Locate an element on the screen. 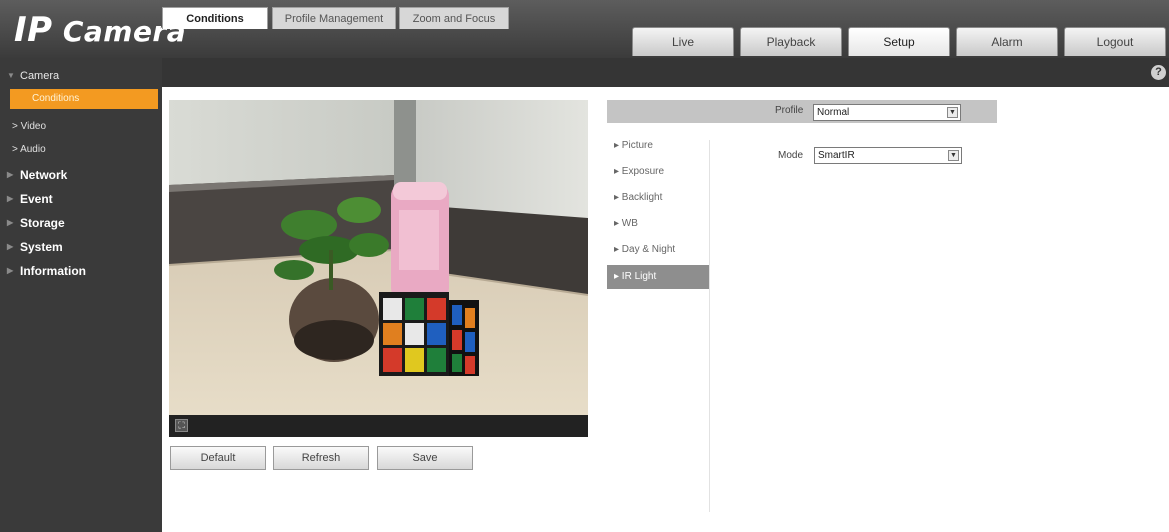 The image size is (1169, 532). sidebar-item-storage: ▶ Storage is located at coordinates (81, 223).